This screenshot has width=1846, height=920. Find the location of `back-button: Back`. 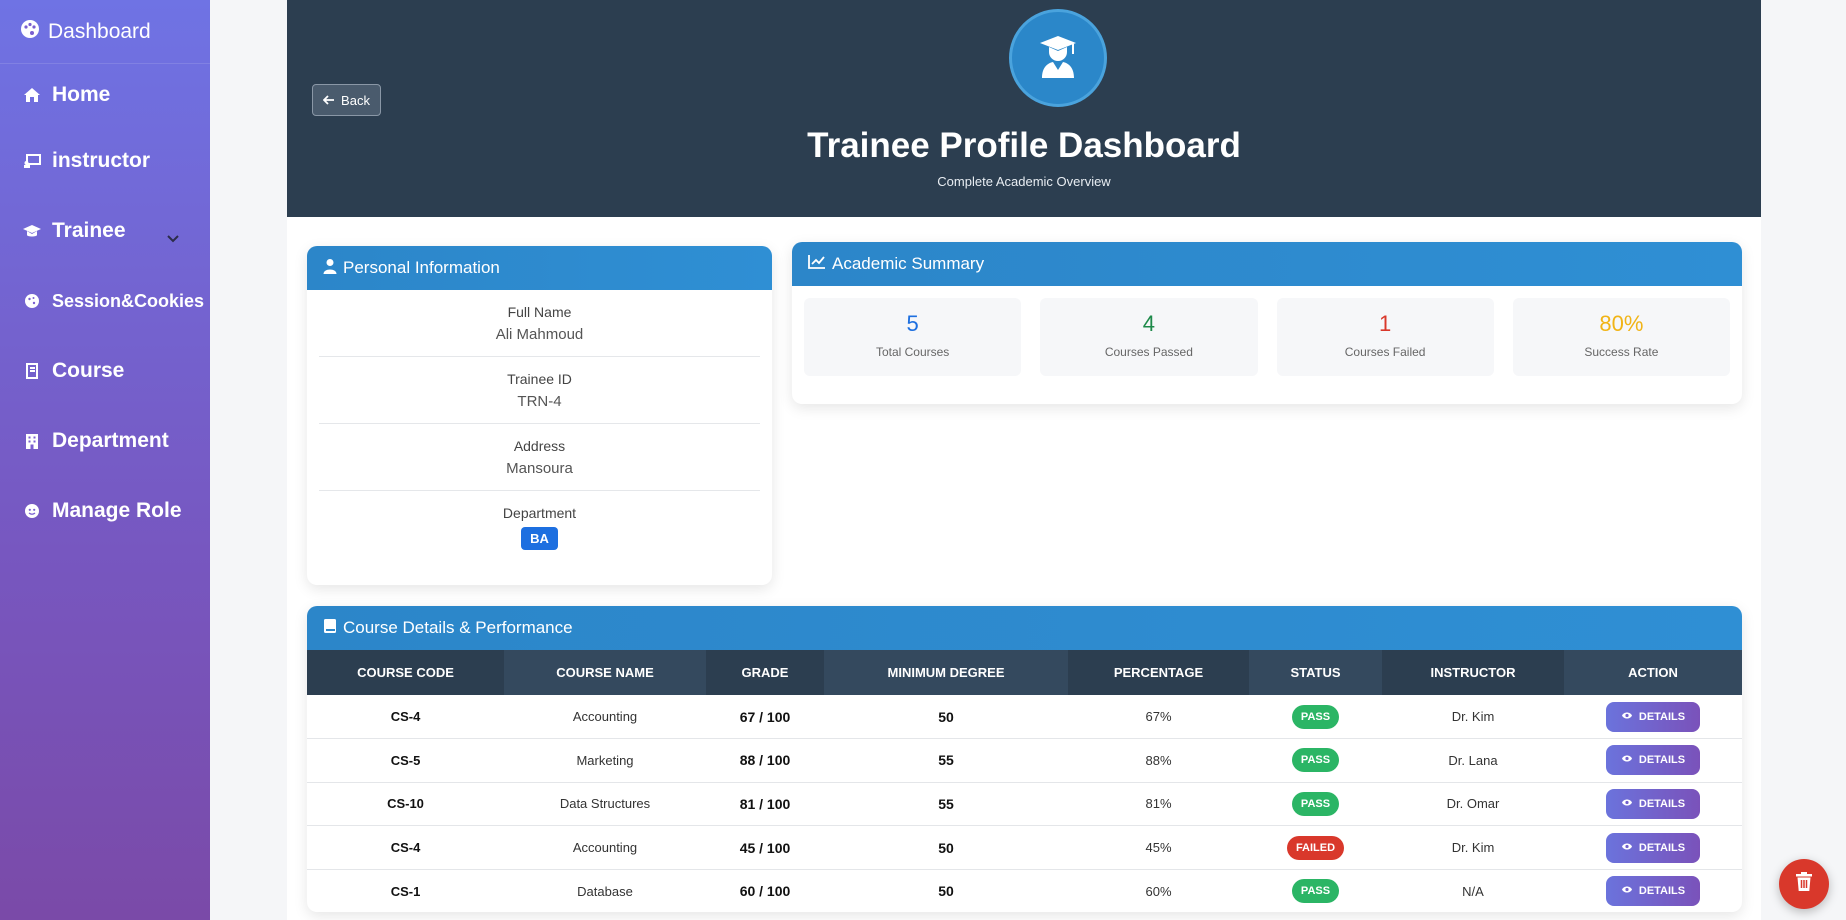

back-button: Back is located at coordinates (346, 100).